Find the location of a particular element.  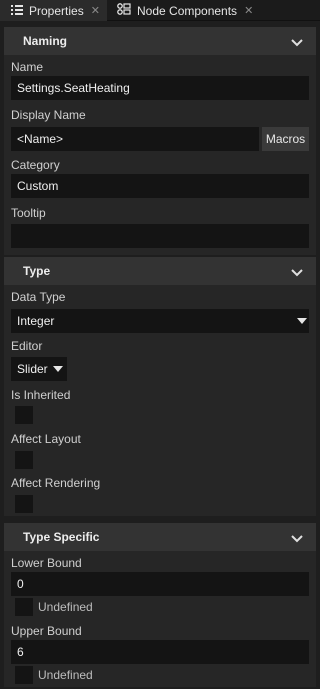

tab-properties: Properties ✕ is located at coordinates (53, 10).